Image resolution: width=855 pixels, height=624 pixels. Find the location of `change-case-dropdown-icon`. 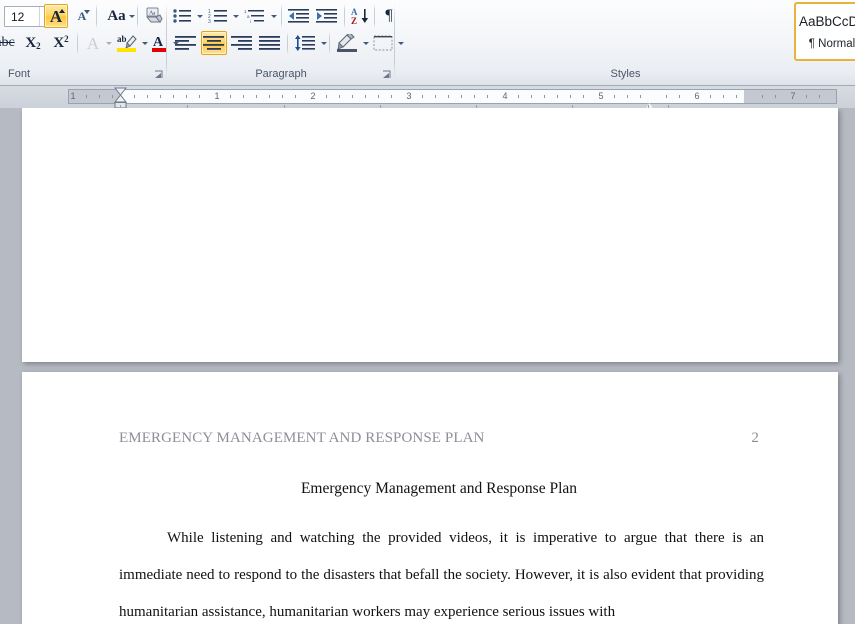

change-case-dropdown-icon is located at coordinates (131, 16).